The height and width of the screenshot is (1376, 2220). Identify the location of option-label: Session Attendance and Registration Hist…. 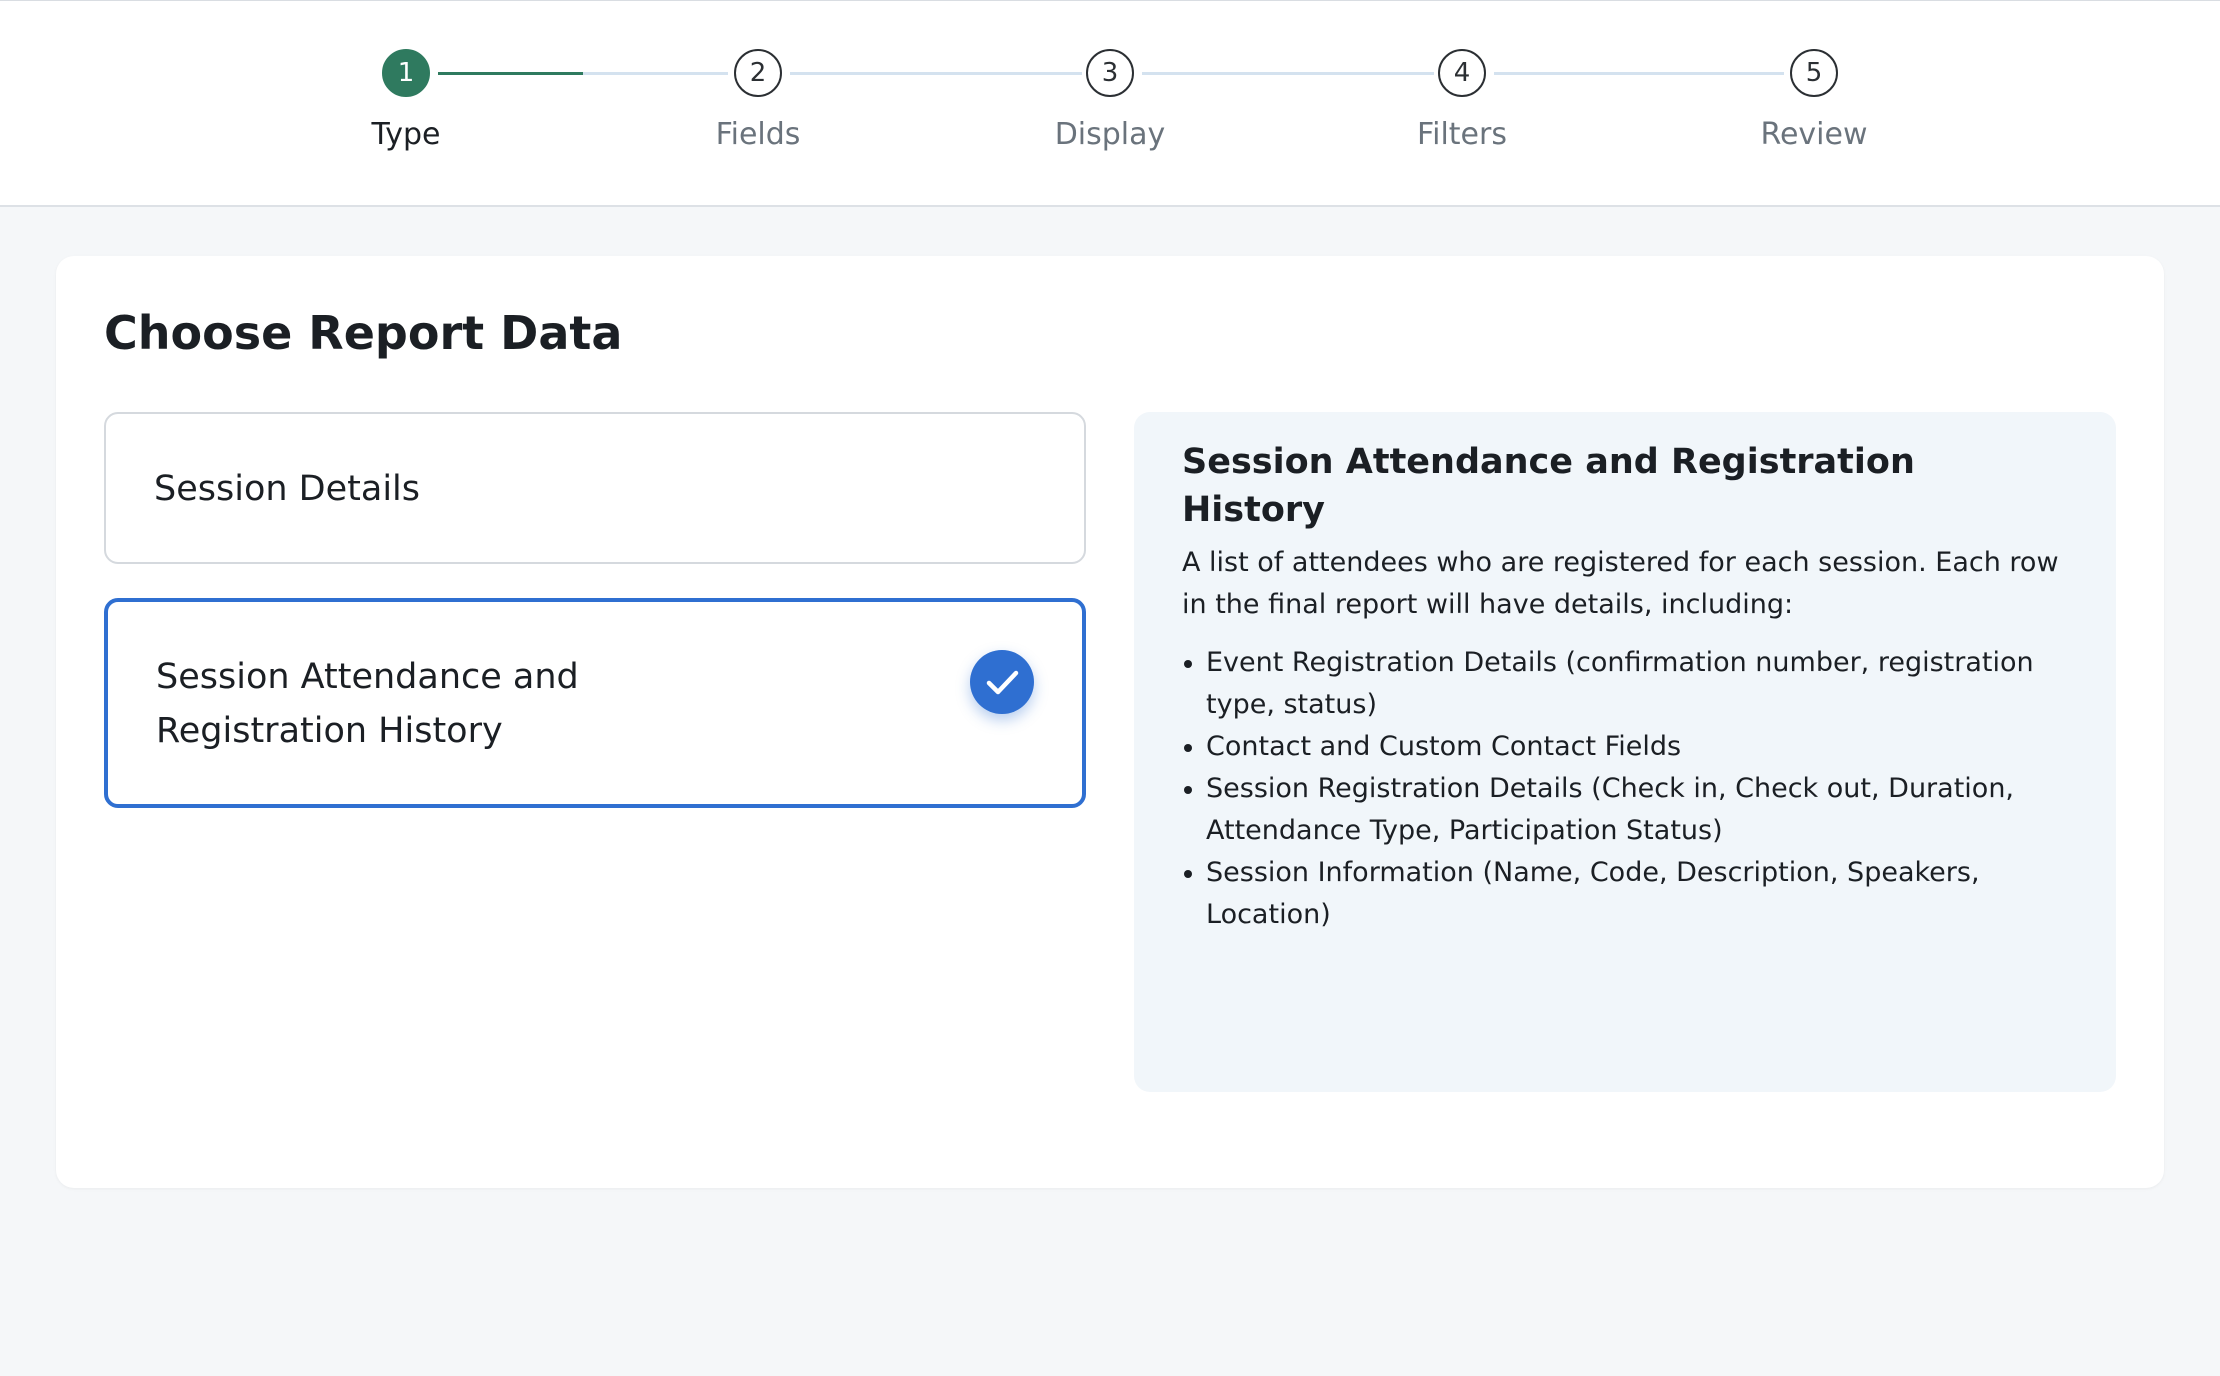
(367, 704).